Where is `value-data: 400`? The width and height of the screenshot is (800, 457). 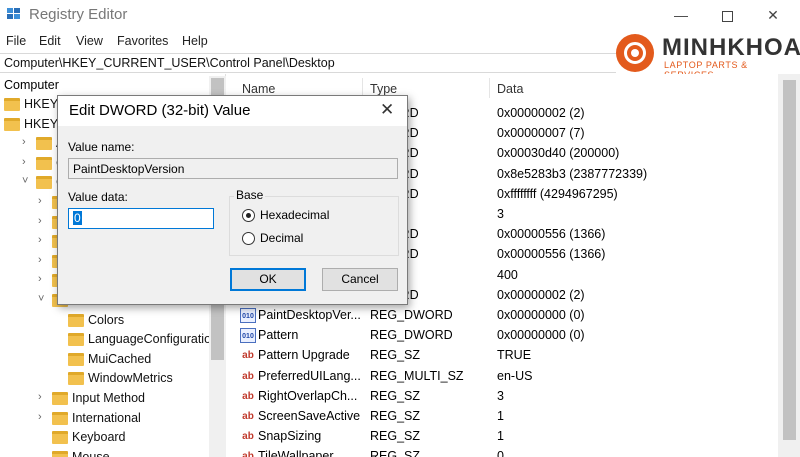 value-data: 400 is located at coordinates (507, 274).